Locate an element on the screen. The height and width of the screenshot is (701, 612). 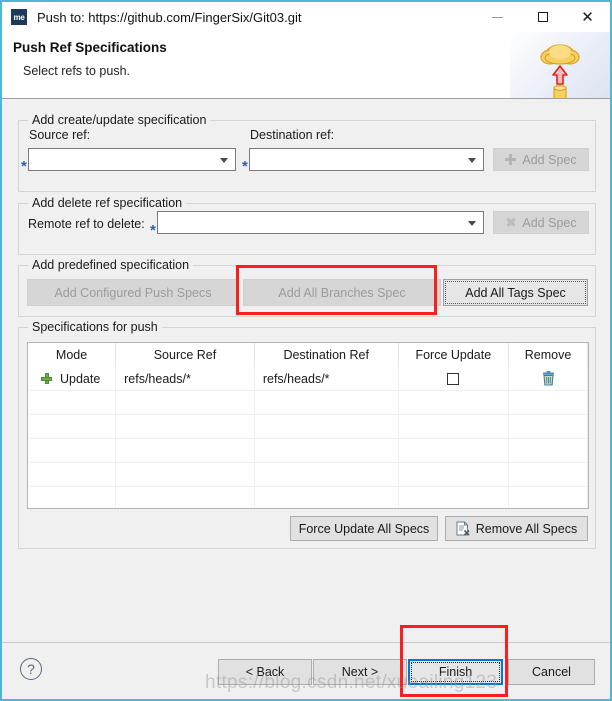
predefined-spec-group-title: Add predefined specification is located at coordinates (111, 265).